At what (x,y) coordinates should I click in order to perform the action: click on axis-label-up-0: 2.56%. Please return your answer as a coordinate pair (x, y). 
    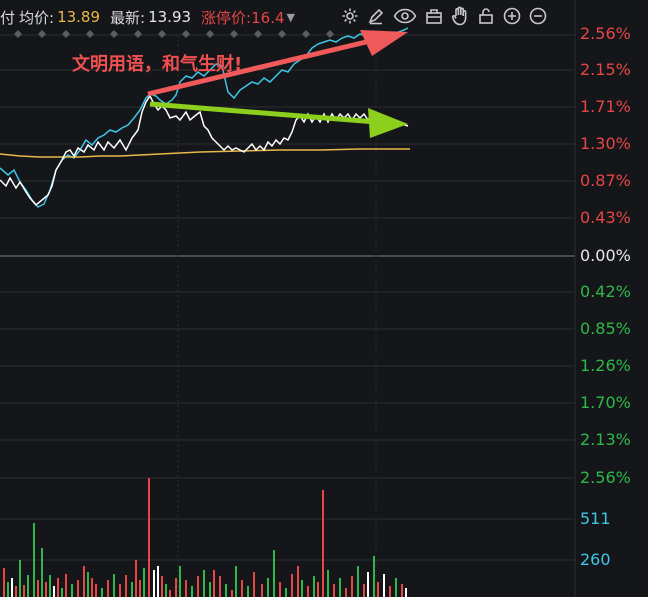
    Looking at the image, I should click on (605, 33).